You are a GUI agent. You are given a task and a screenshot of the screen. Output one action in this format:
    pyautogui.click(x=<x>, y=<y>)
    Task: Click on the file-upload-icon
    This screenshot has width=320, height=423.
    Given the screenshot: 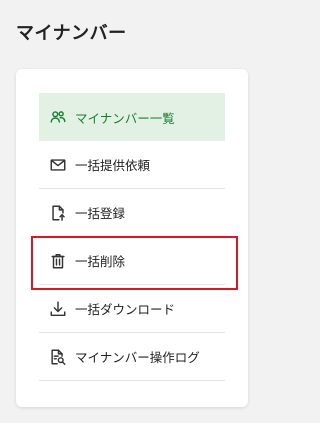 What is the action you would take?
    pyautogui.click(x=58, y=213)
    